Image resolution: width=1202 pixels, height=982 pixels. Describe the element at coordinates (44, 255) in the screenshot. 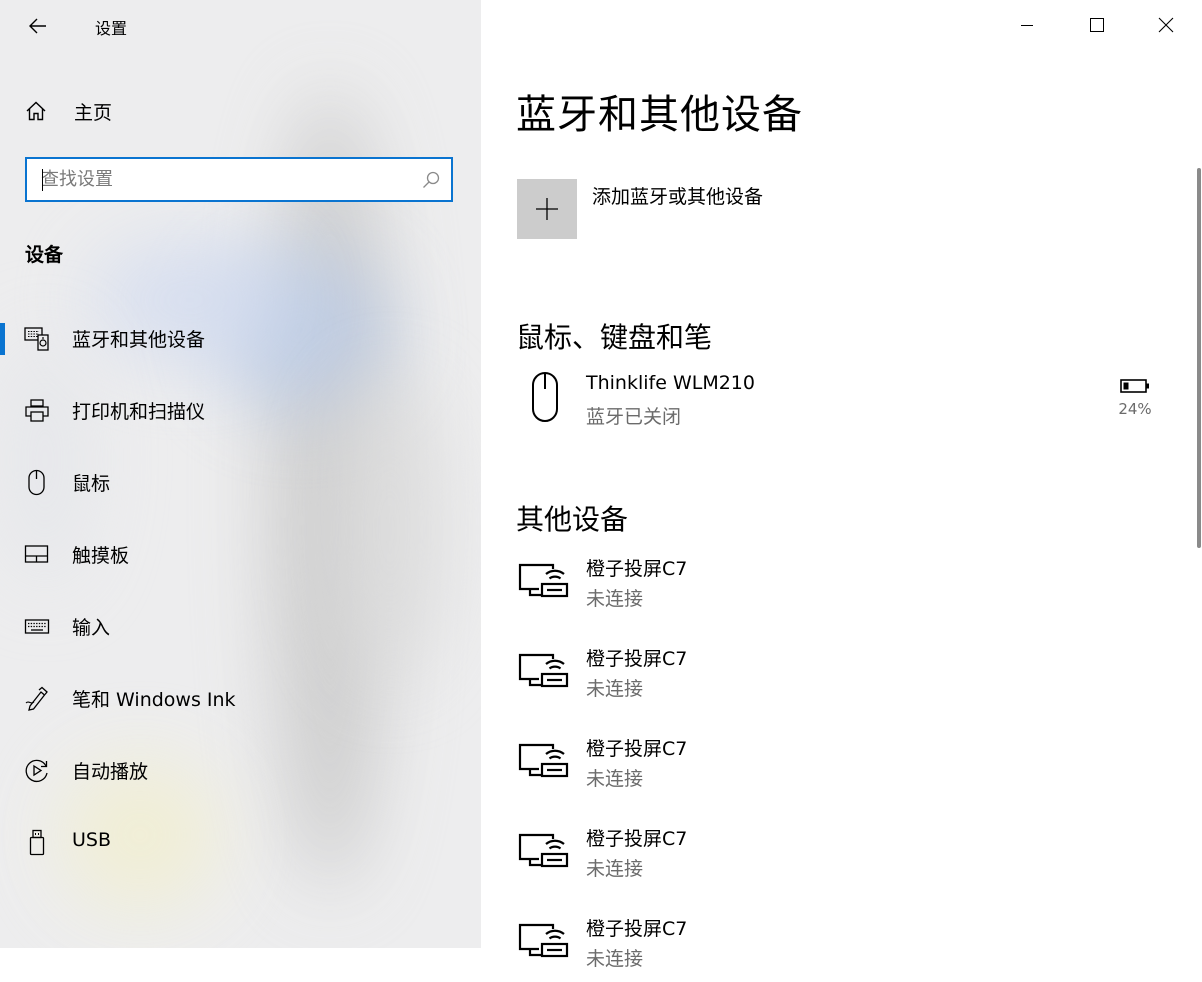

I see `section-heading: 设备` at that location.